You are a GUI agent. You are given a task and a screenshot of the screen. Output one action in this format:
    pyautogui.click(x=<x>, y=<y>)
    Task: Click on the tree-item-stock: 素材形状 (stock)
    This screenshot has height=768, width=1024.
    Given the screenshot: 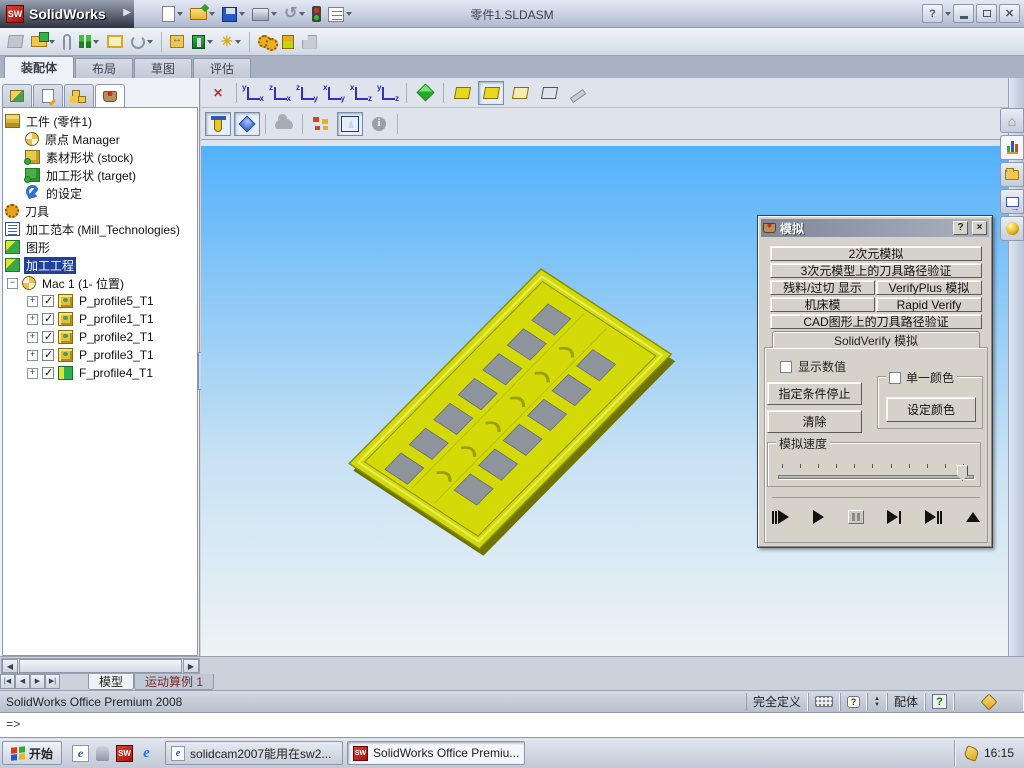 What is the action you would take?
    pyautogui.click(x=100, y=157)
    